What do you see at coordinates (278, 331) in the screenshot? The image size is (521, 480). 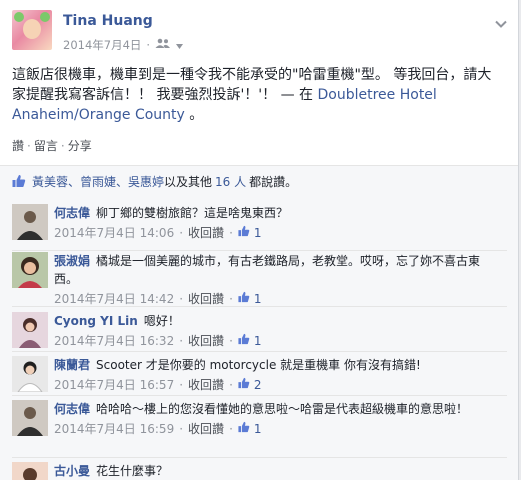 I see `comment-body: Cyong YI Lin 嗯好！ 2014年7月4日 16:32 · 收回讚 · 1` at bounding box center [278, 331].